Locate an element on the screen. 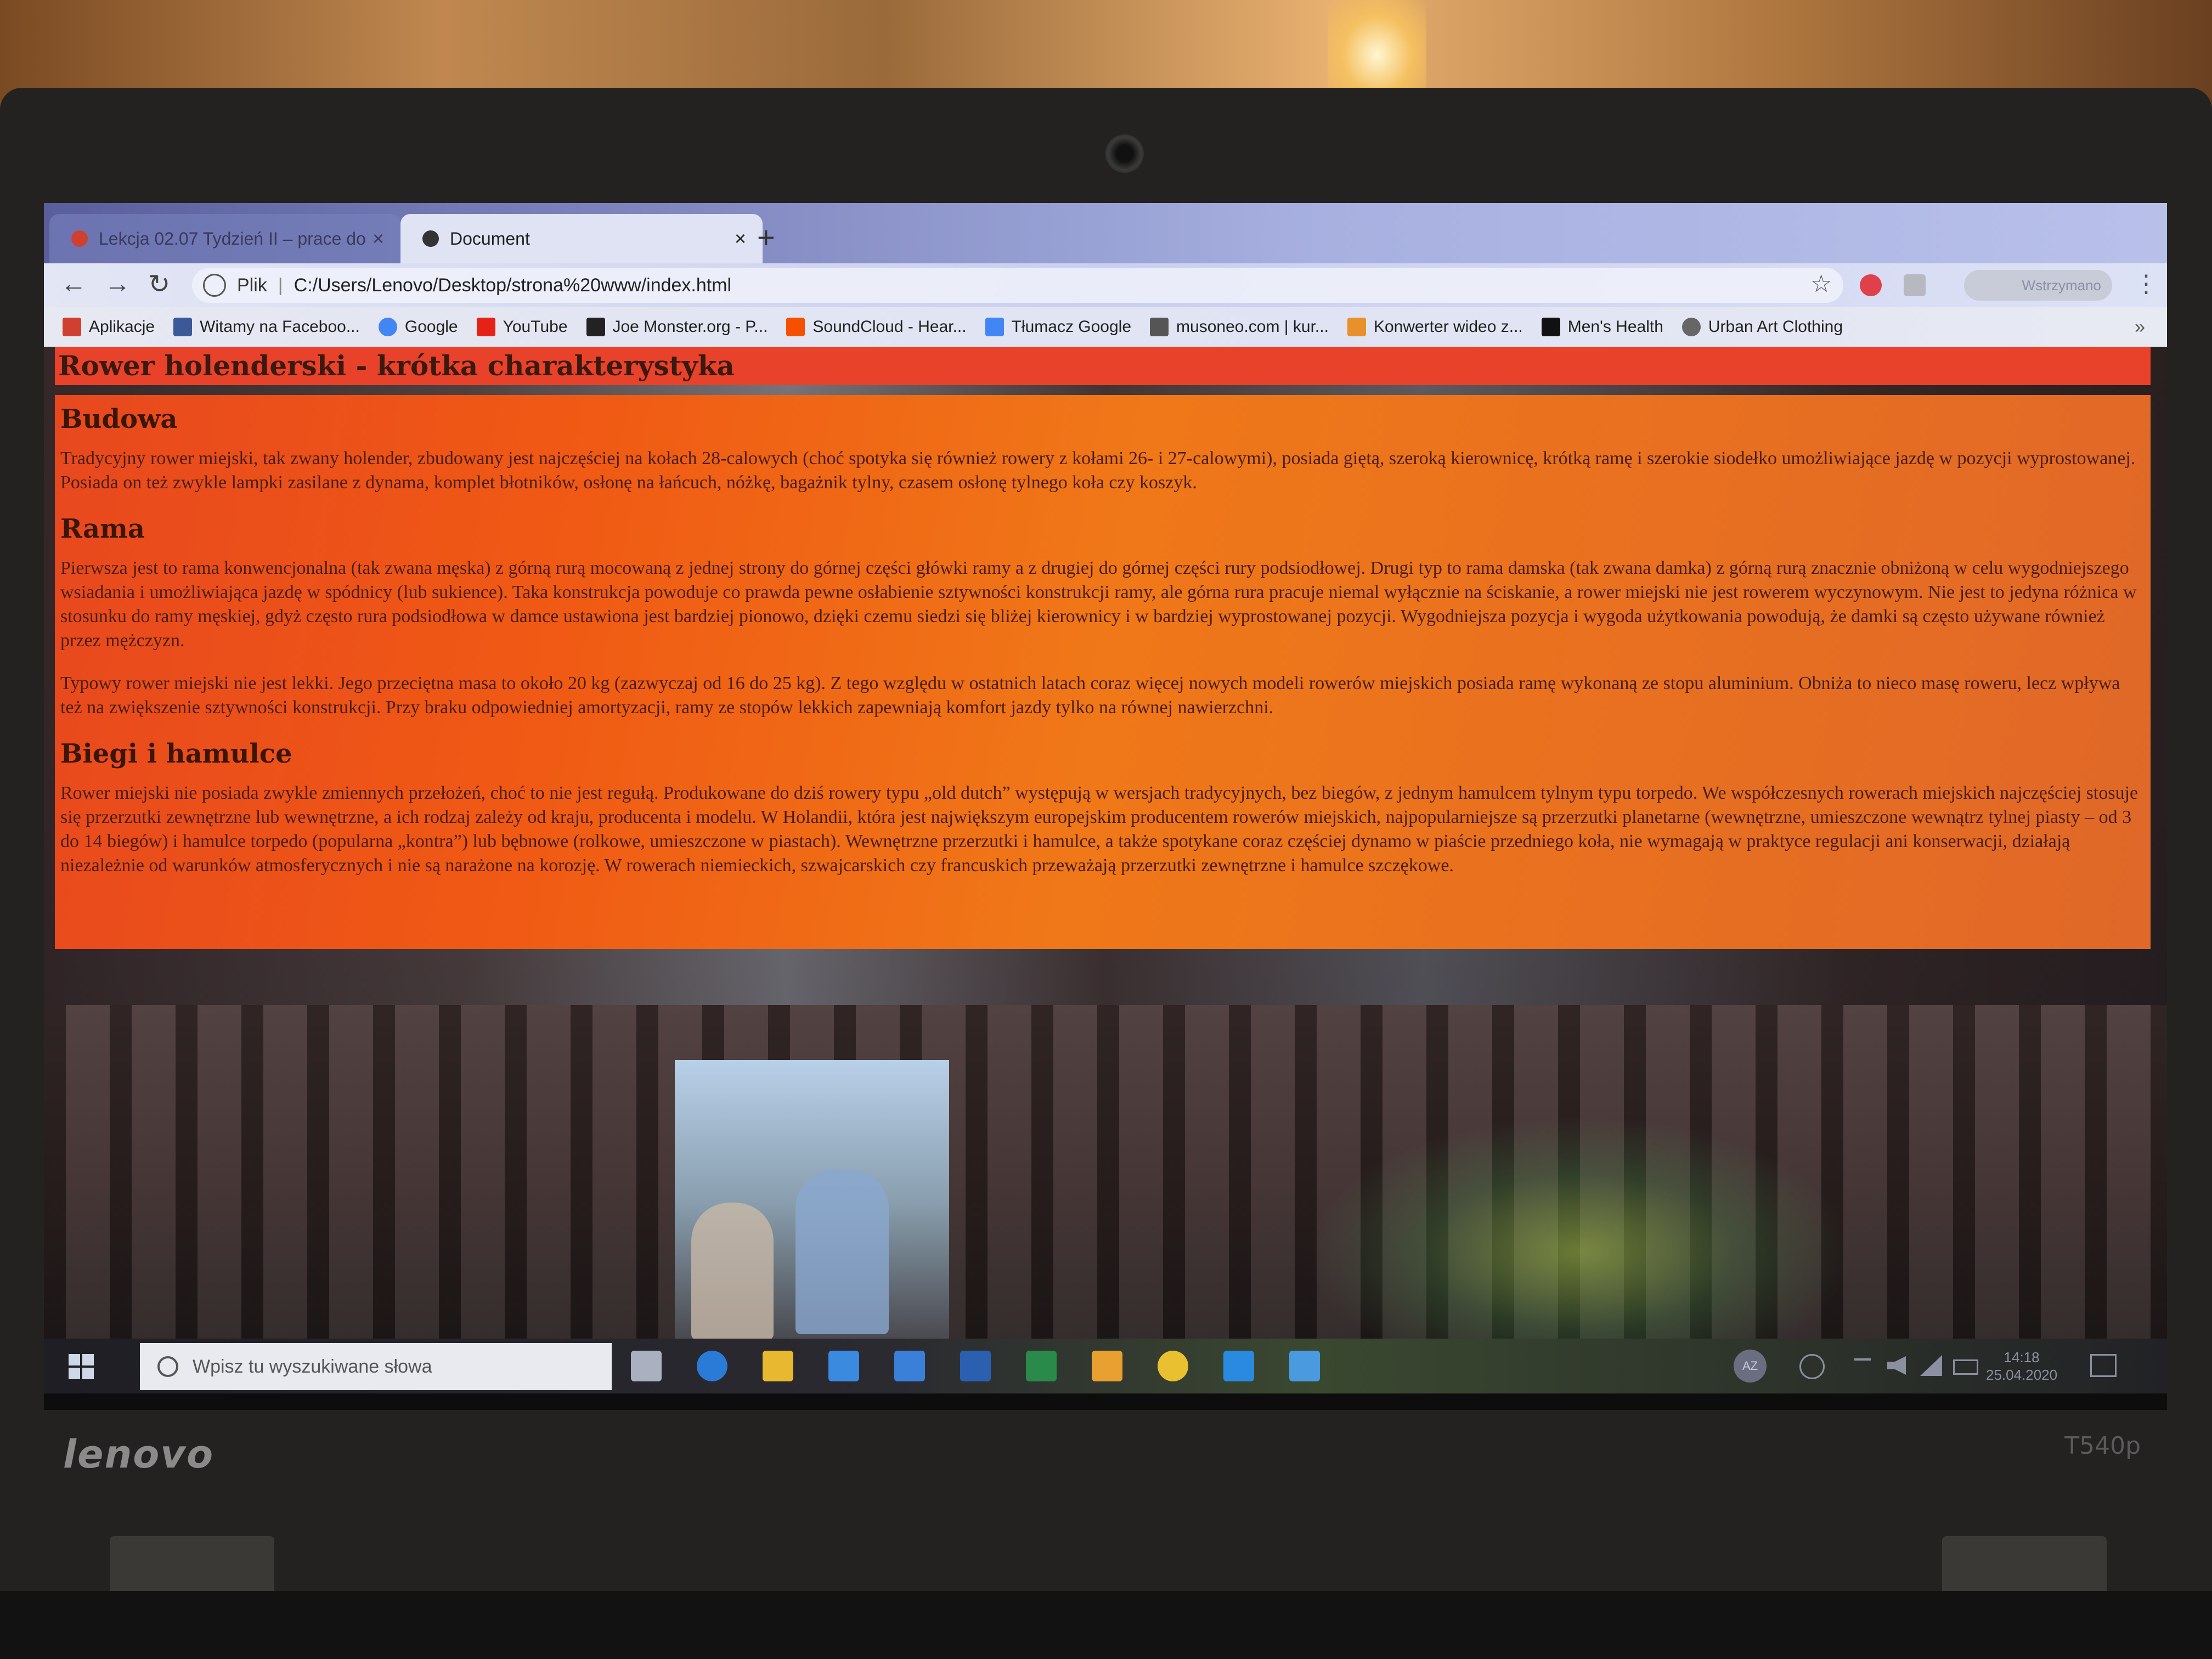 The width and height of the screenshot is (2212, 1659). bookmark-aplikacje: Aplikacje is located at coordinates (109, 327).